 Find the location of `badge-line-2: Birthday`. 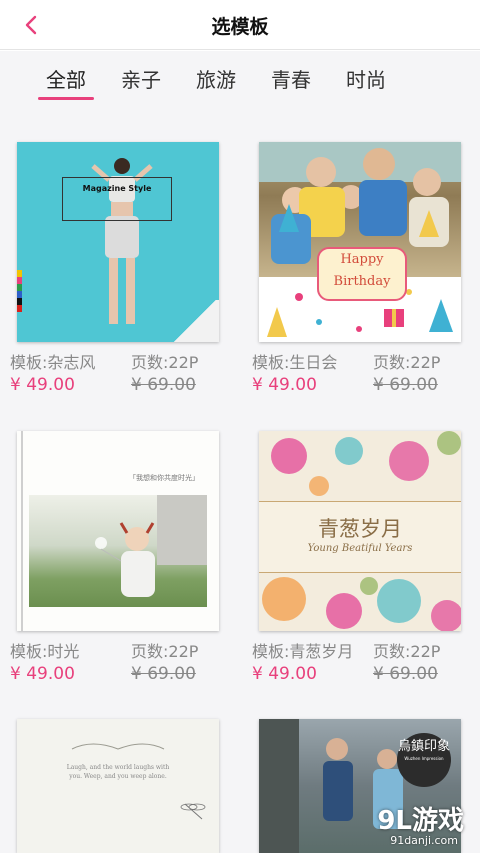

badge-line-2: Birthday is located at coordinates (362, 281).